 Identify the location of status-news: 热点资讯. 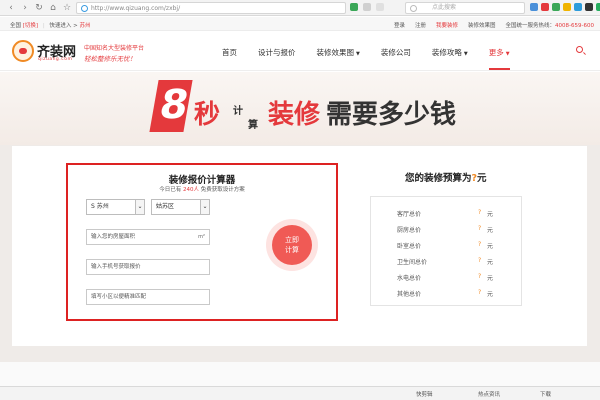
(489, 394).